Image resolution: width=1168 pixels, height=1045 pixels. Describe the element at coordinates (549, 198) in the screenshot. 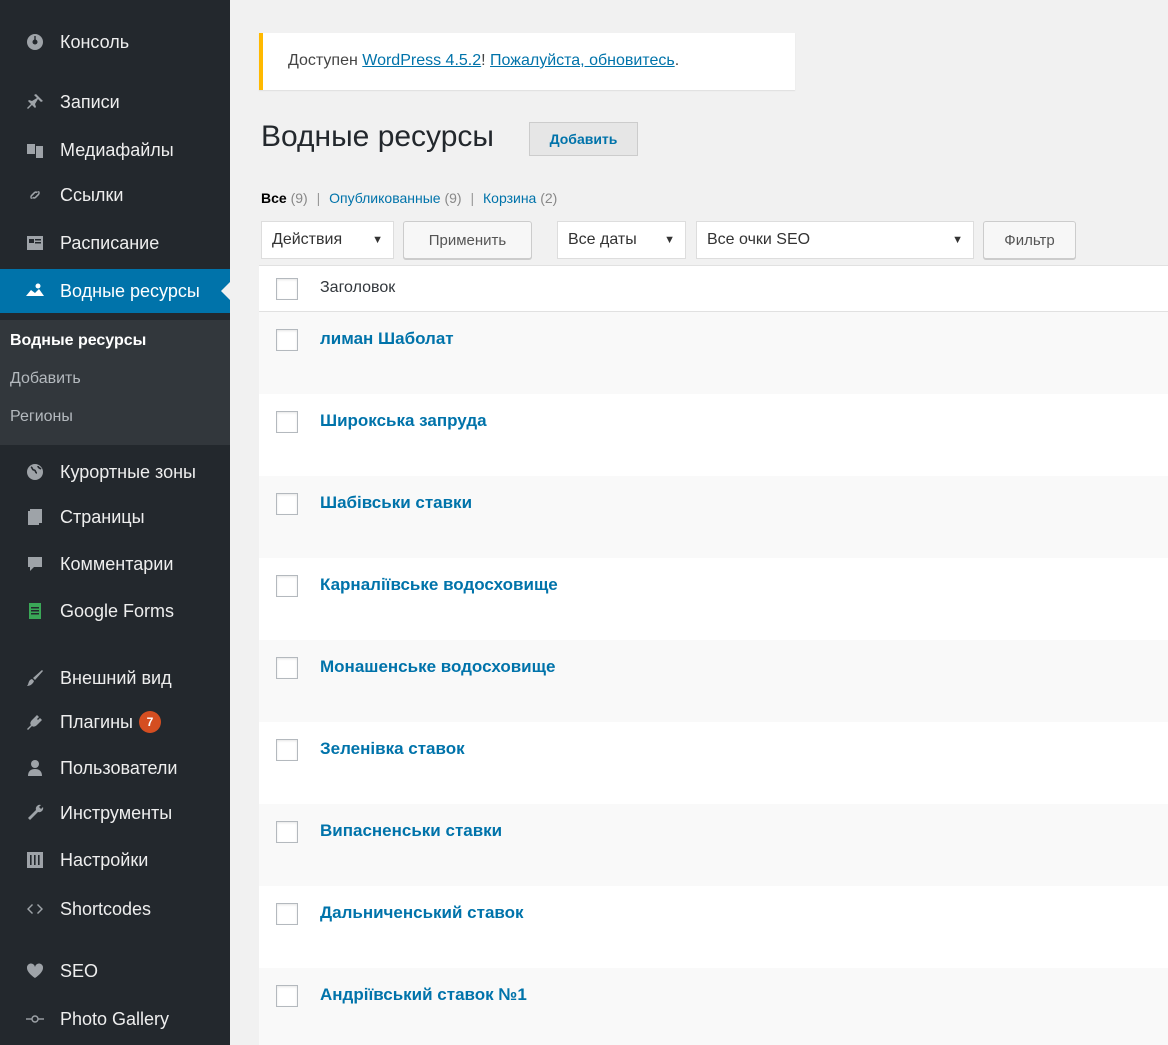

I see `view-trash-count: (2)` at that location.